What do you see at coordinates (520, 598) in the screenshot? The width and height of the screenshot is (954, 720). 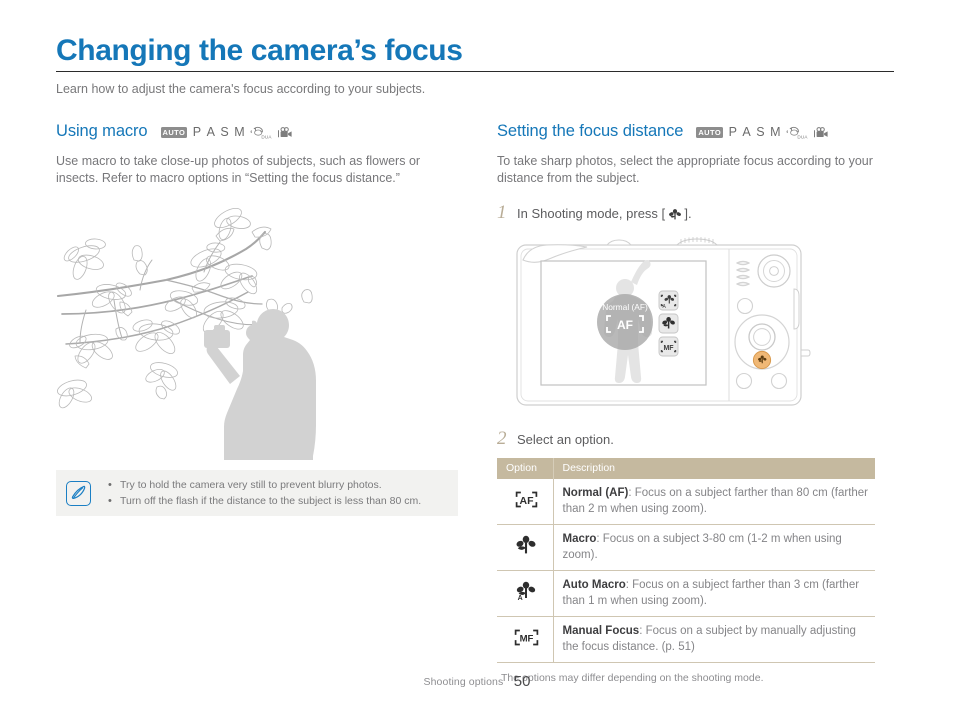 I see `svg-text: A` at bounding box center [520, 598].